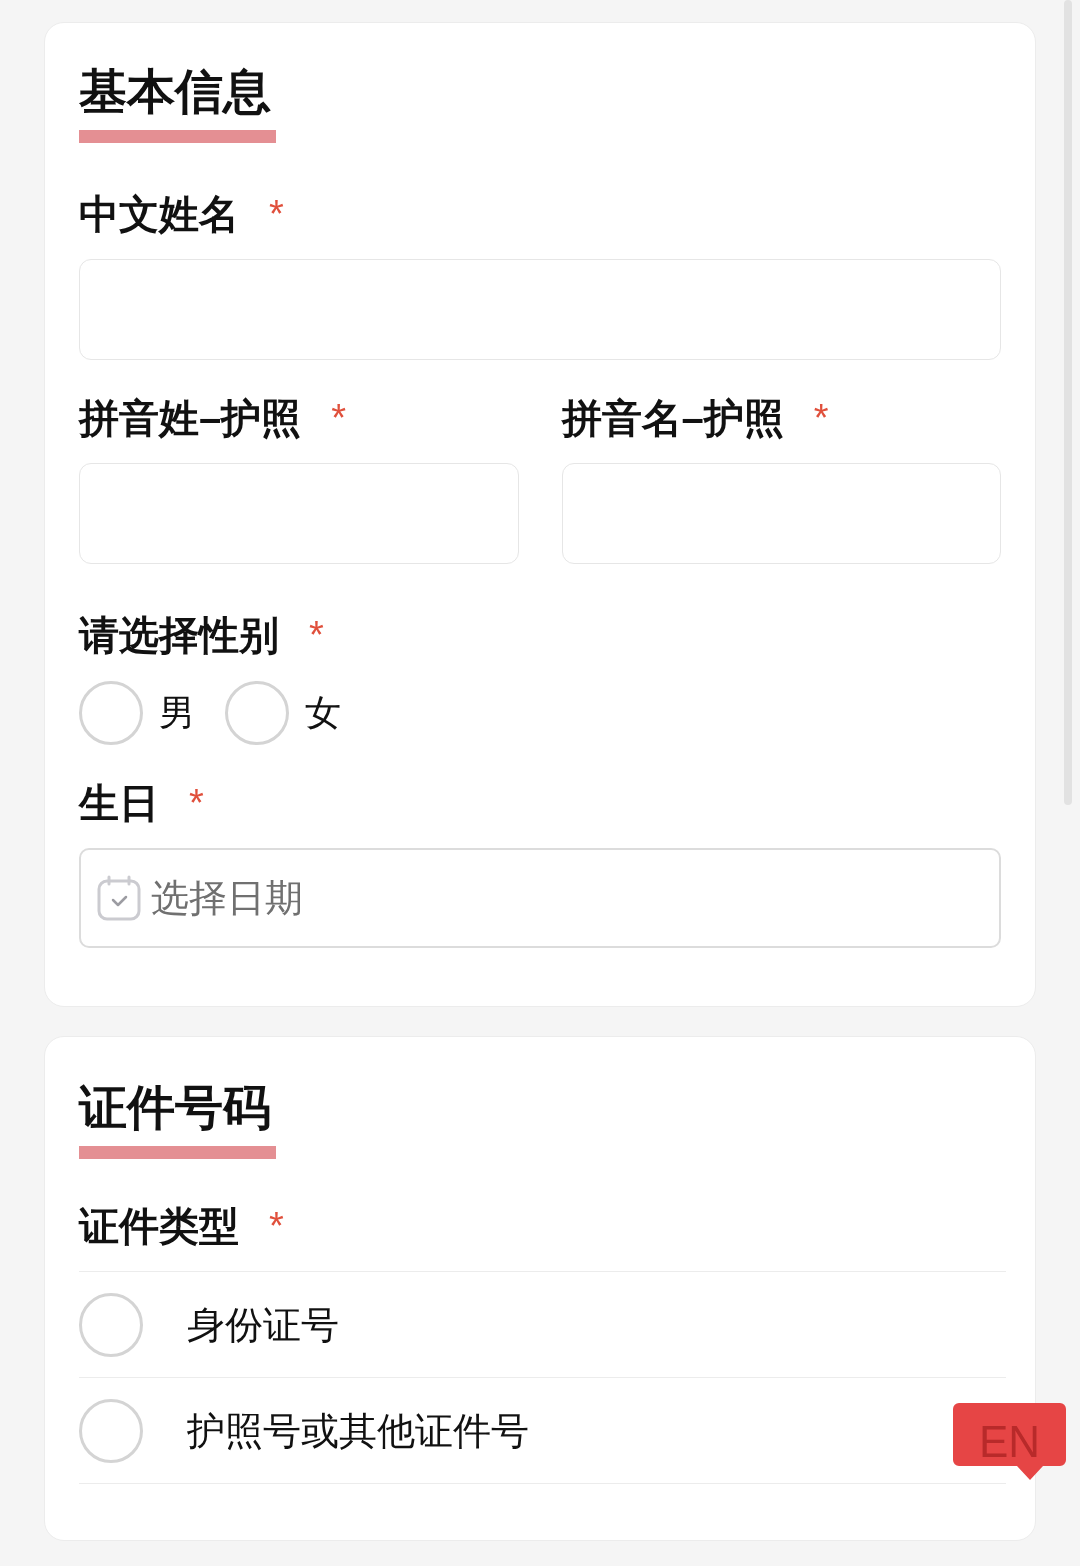 This screenshot has width=1080, height=1566. I want to click on field-label: 中文姓名, so click(159, 214).